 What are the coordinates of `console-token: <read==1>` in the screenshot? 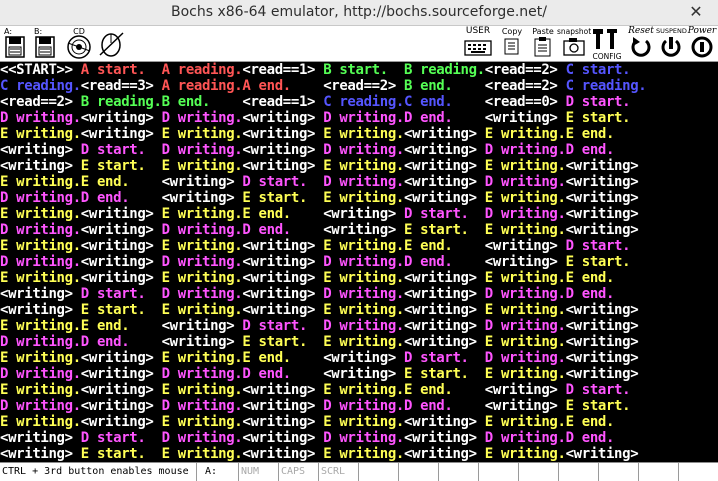 It's located at (283, 102).